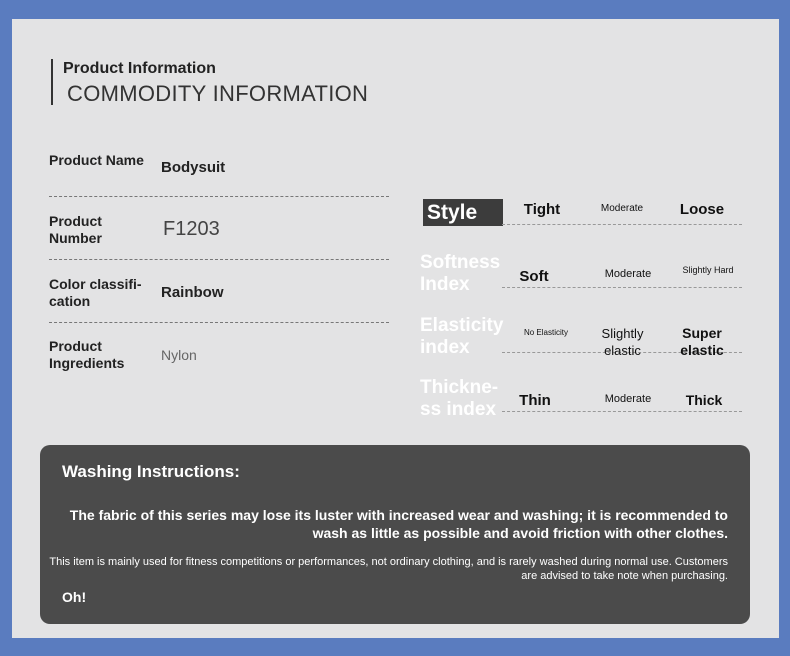  I want to click on spec-value: Bodysuit, so click(193, 167).